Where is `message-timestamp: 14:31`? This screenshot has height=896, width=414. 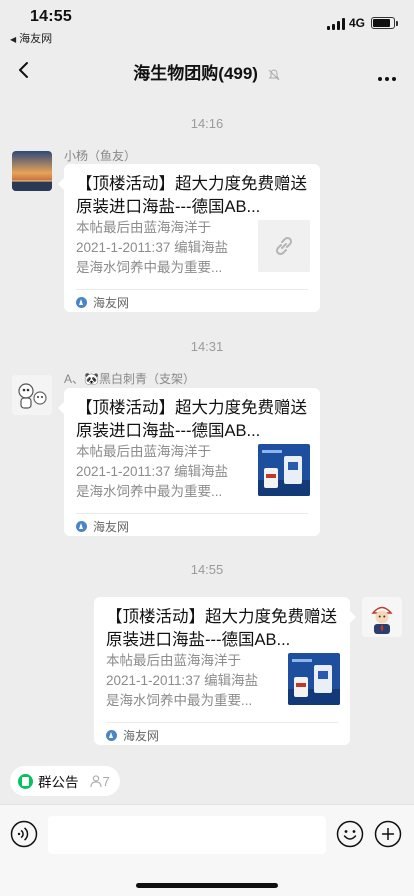
message-timestamp: 14:31 is located at coordinates (207, 346).